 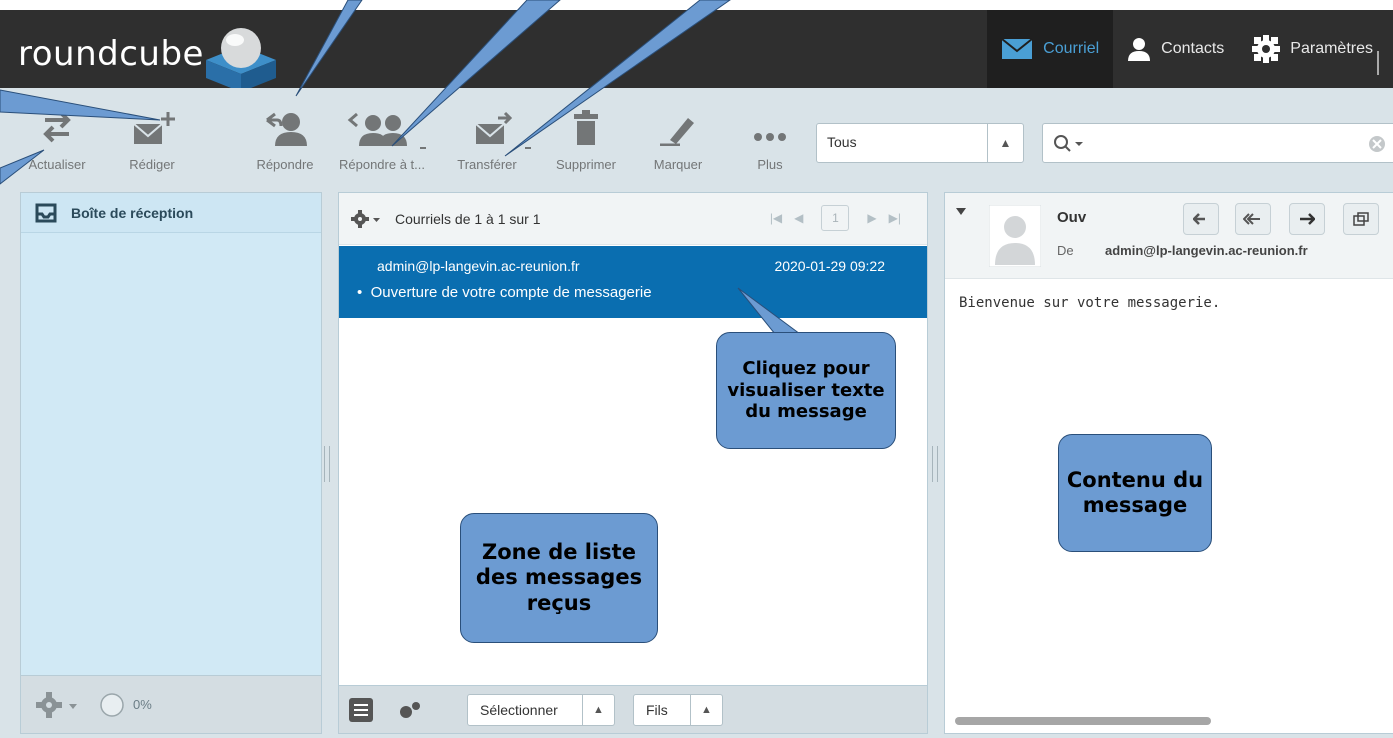 I want to click on folder-settings-gear-icon, so click(x=59, y=705).